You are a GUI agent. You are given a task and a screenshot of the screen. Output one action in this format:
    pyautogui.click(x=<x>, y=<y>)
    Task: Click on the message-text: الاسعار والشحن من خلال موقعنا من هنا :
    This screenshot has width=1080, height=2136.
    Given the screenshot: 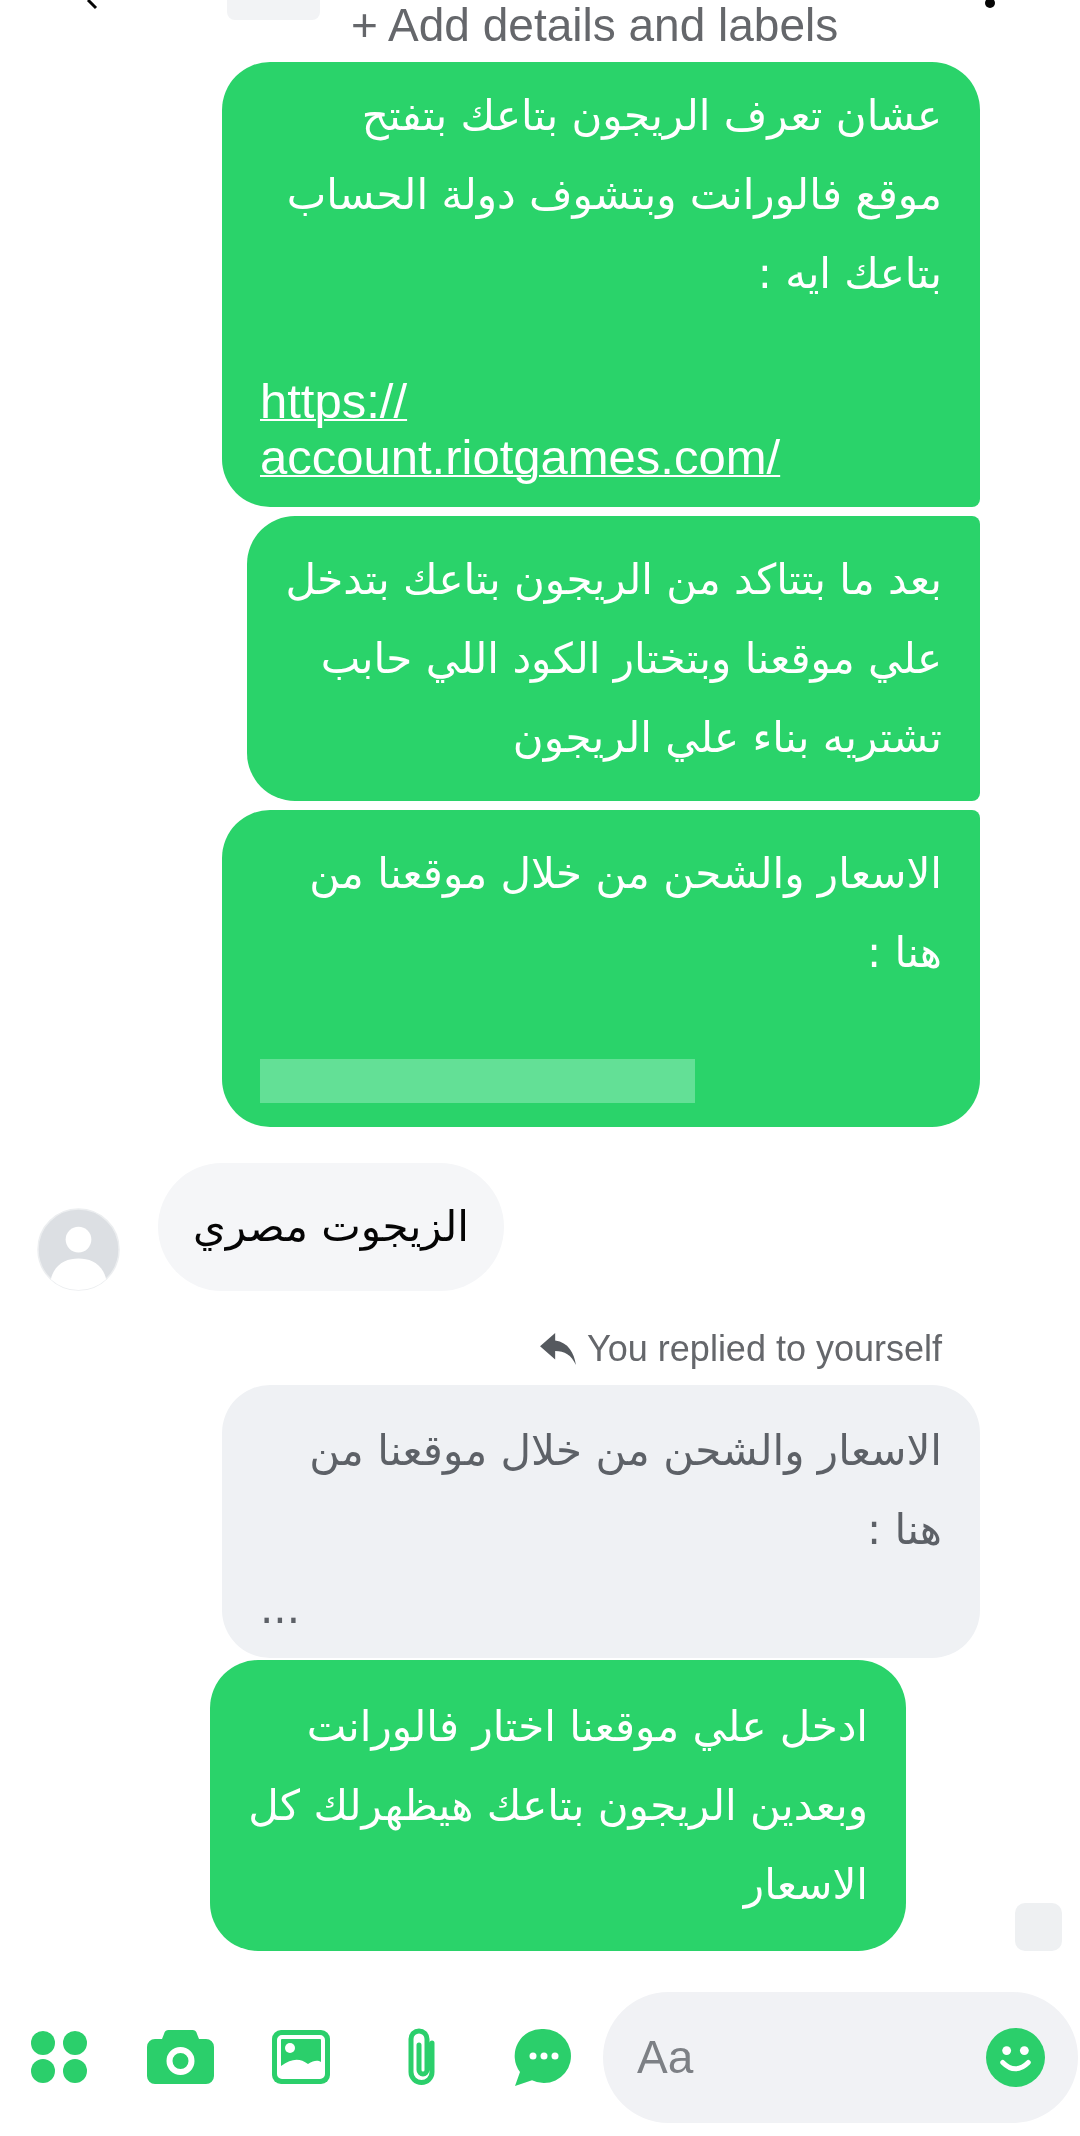 What is the action you would take?
    pyautogui.click(x=625, y=913)
    